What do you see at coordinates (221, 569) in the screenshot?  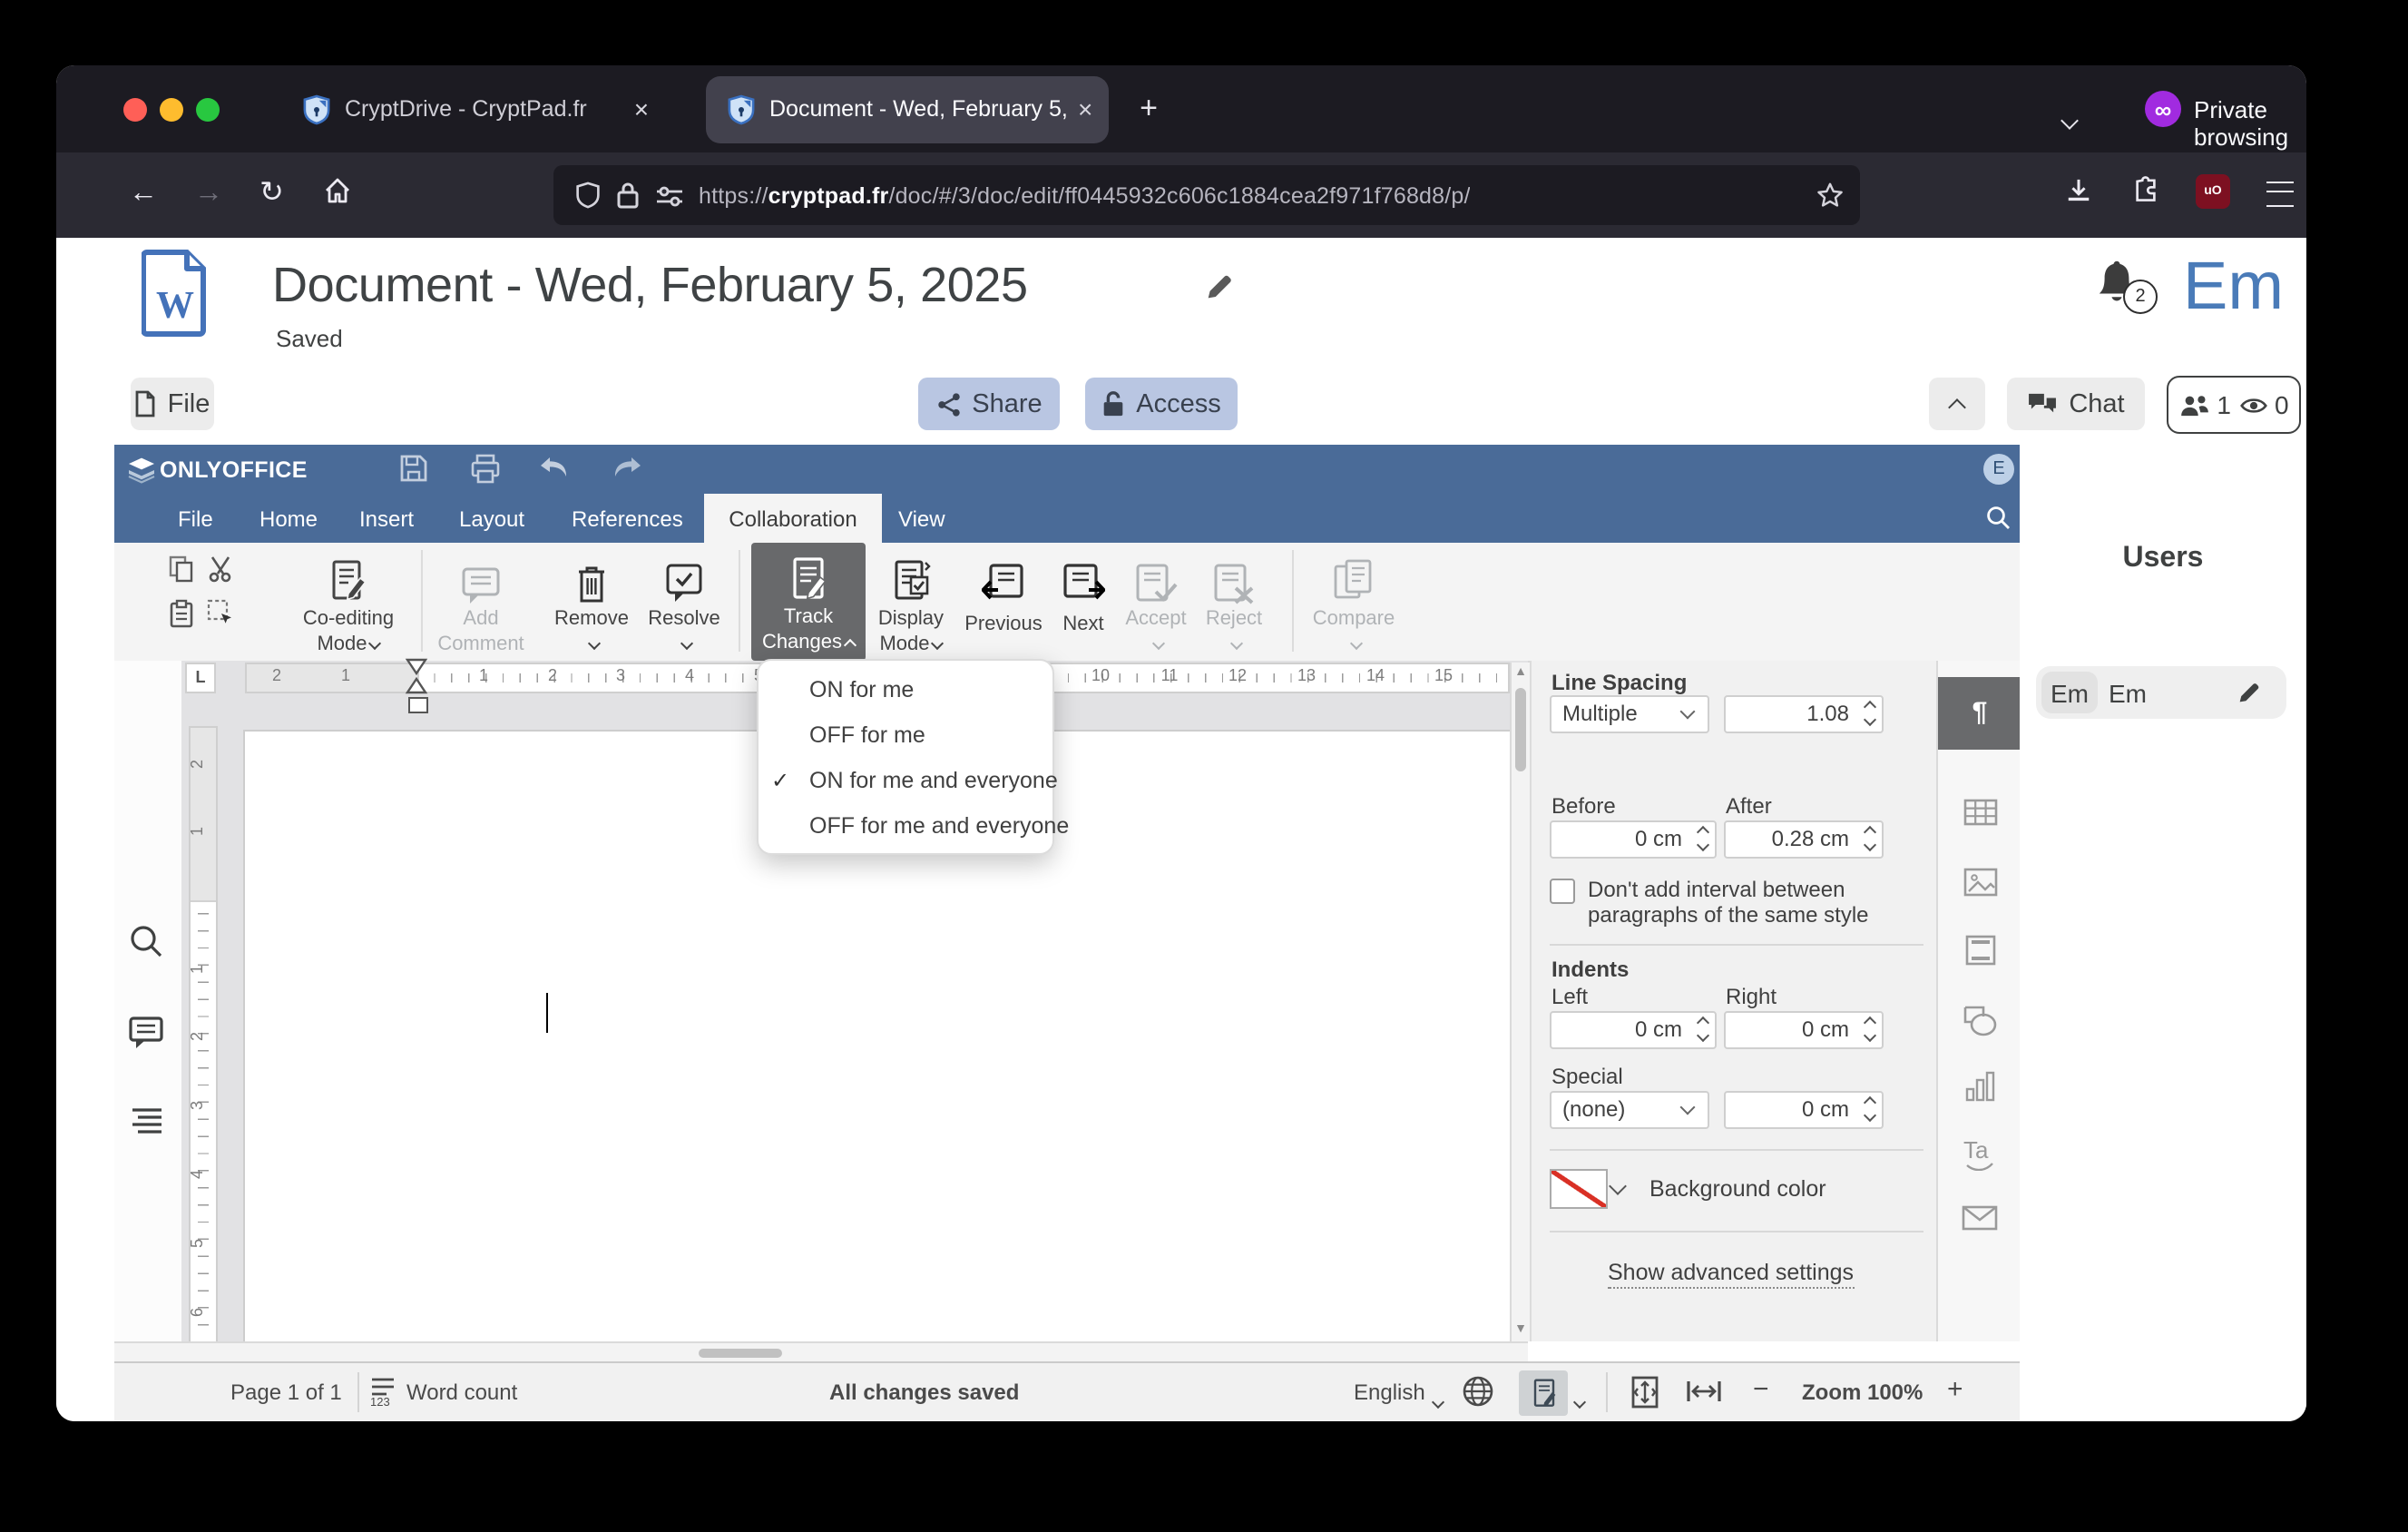 I see `cut-icon` at bounding box center [221, 569].